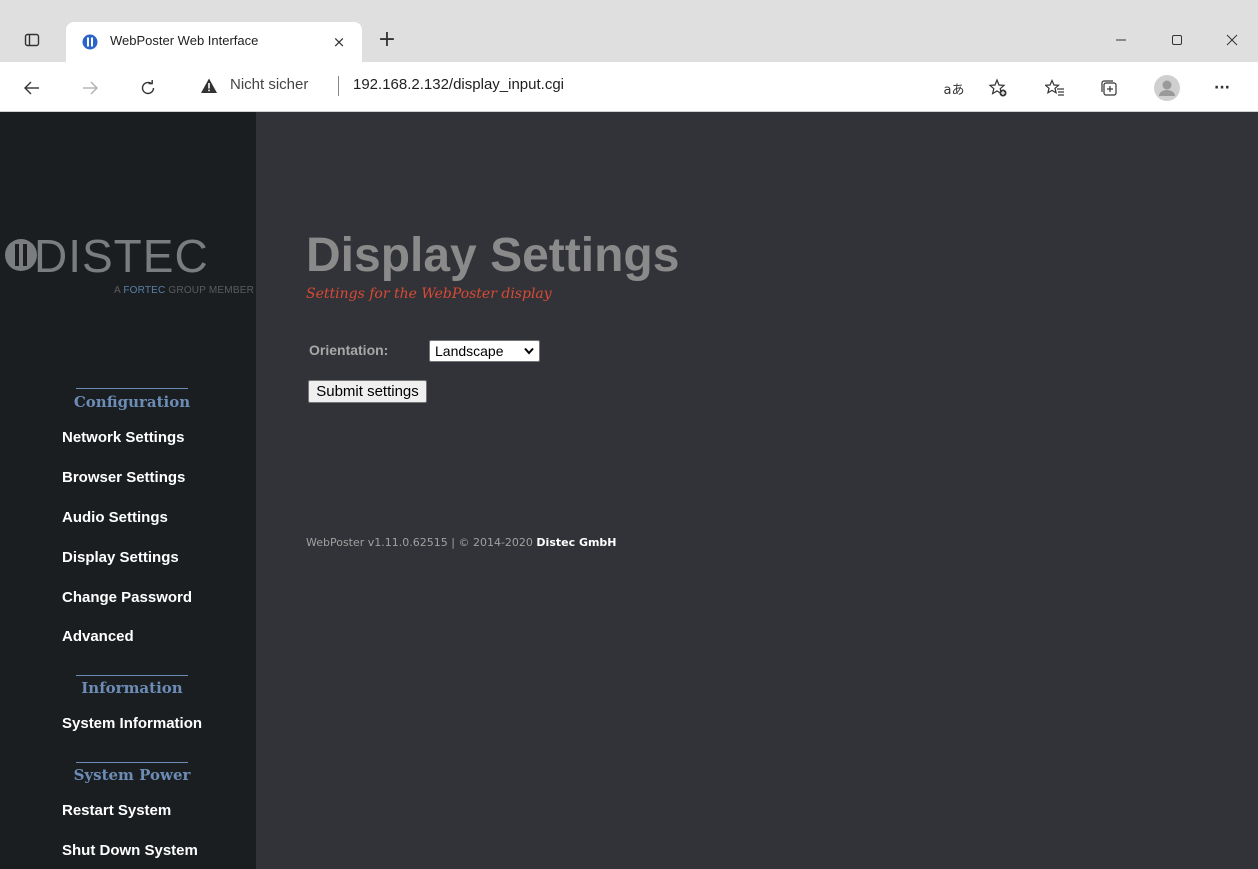  What do you see at coordinates (148, 88) in the screenshot?
I see `refresh-icon` at bounding box center [148, 88].